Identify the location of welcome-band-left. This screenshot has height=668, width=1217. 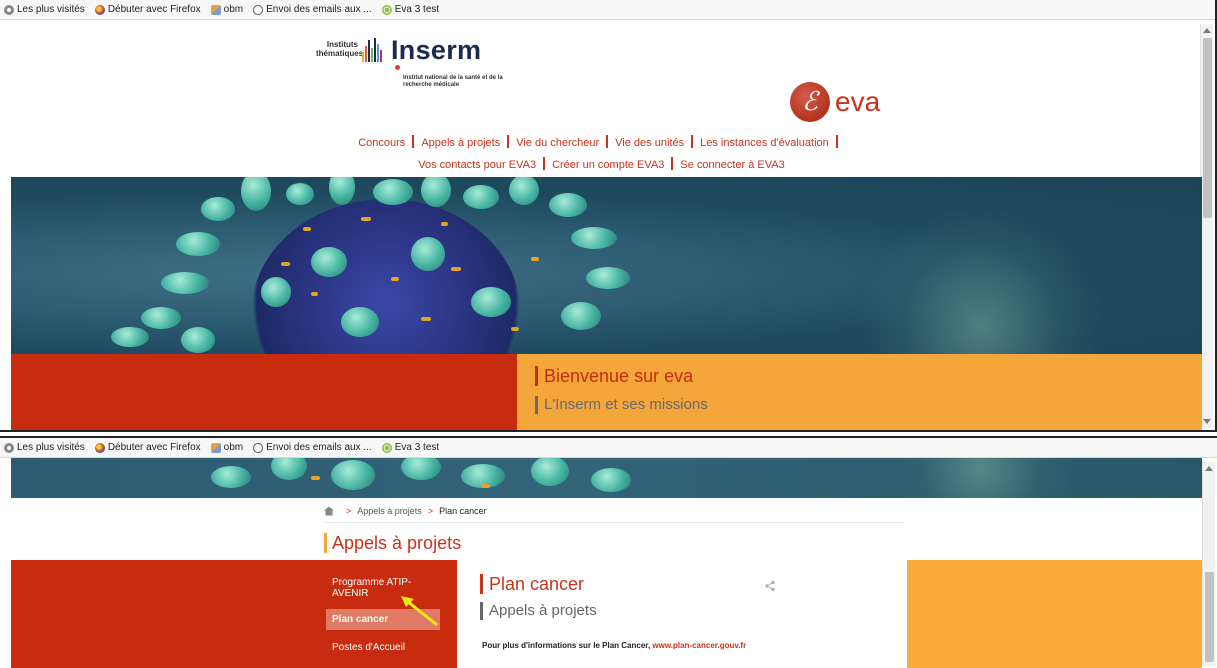
(264, 392).